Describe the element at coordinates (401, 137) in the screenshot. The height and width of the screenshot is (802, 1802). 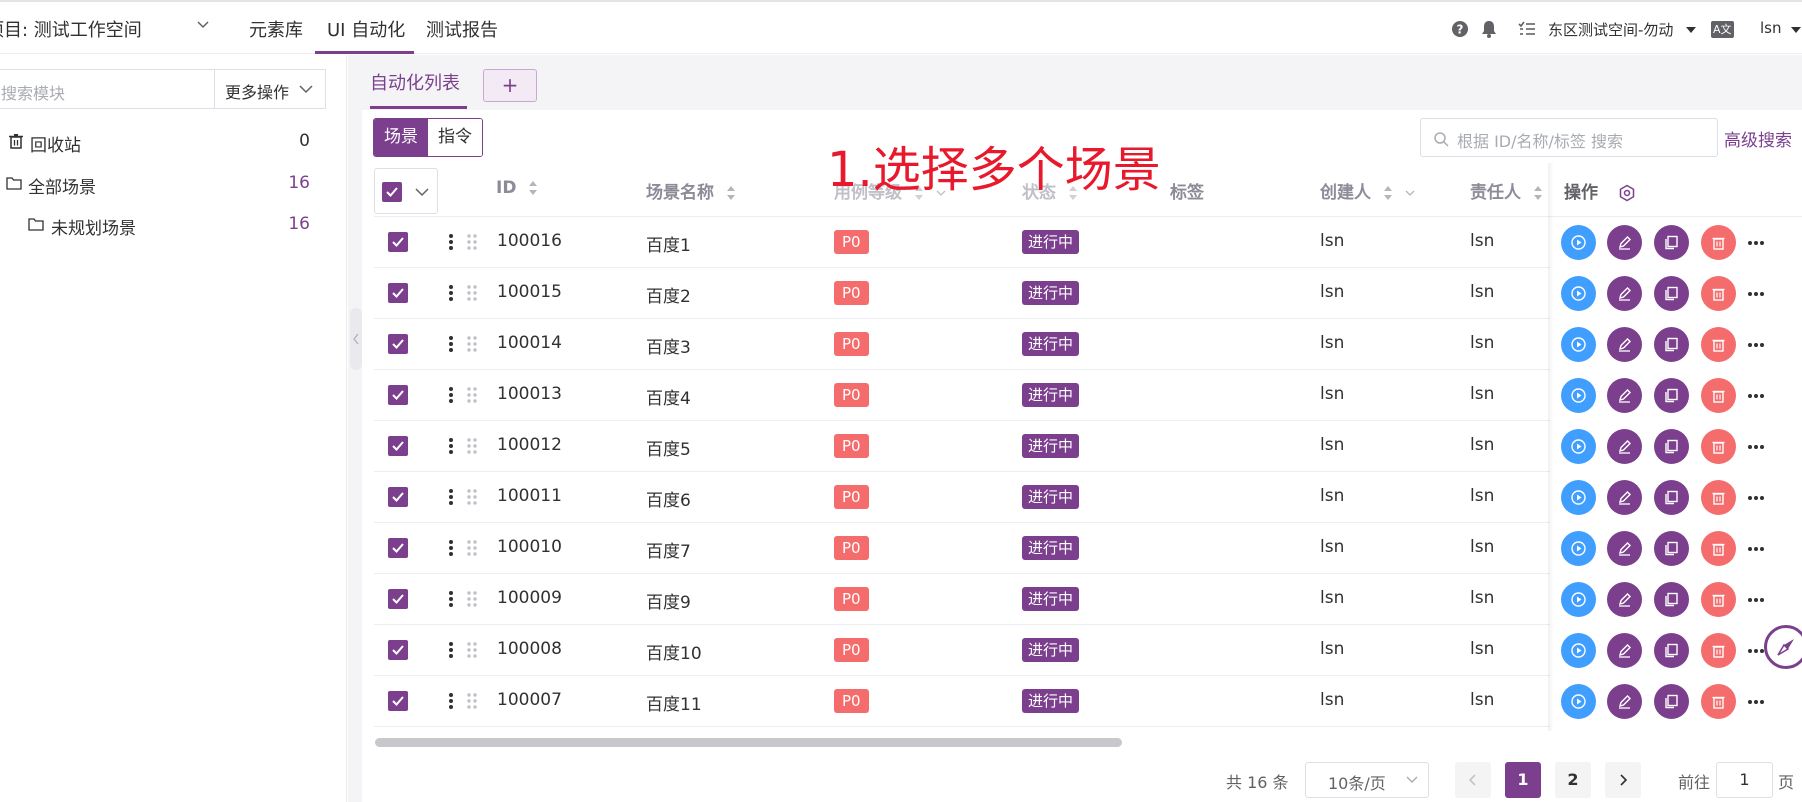
I see `segment-scenario: 场景` at that location.